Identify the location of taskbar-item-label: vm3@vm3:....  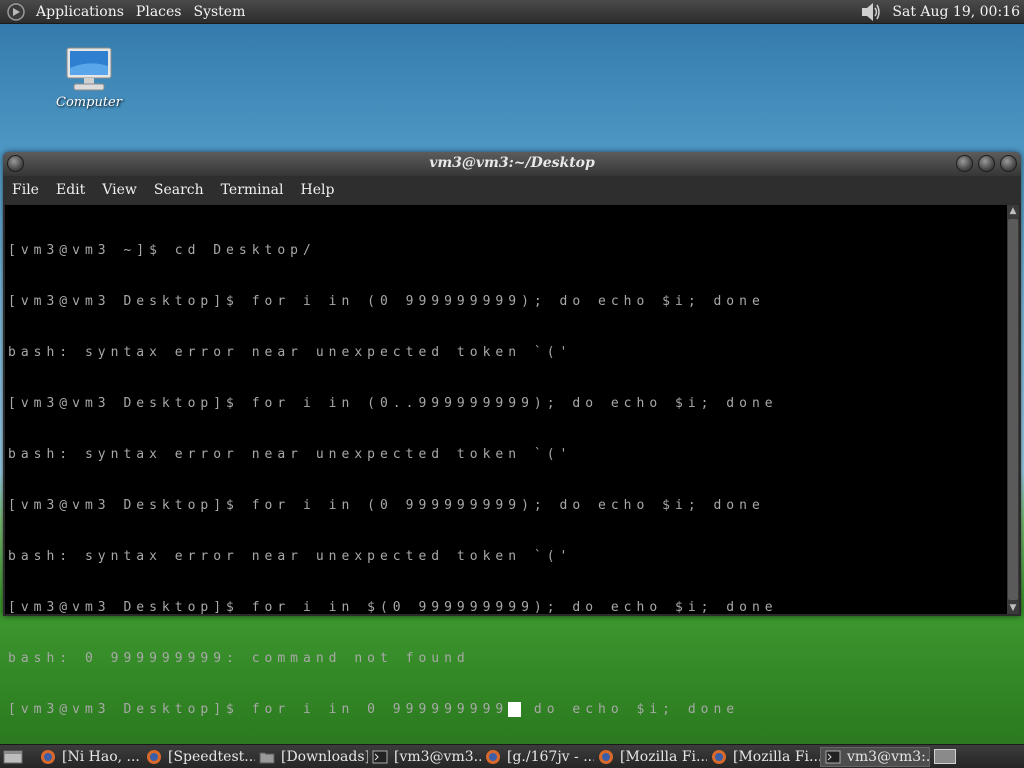
(888, 756).